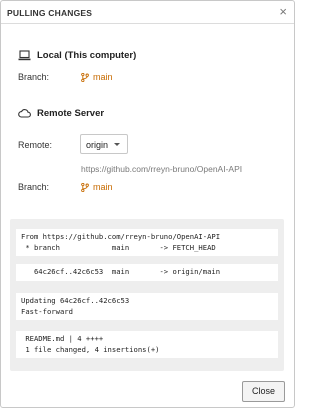 This screenshot has height=408, width=320. What do you see at coordinates (117, 144) in the screenshot?
I see `chevron-down-icon` at bounding box center [117, 144].